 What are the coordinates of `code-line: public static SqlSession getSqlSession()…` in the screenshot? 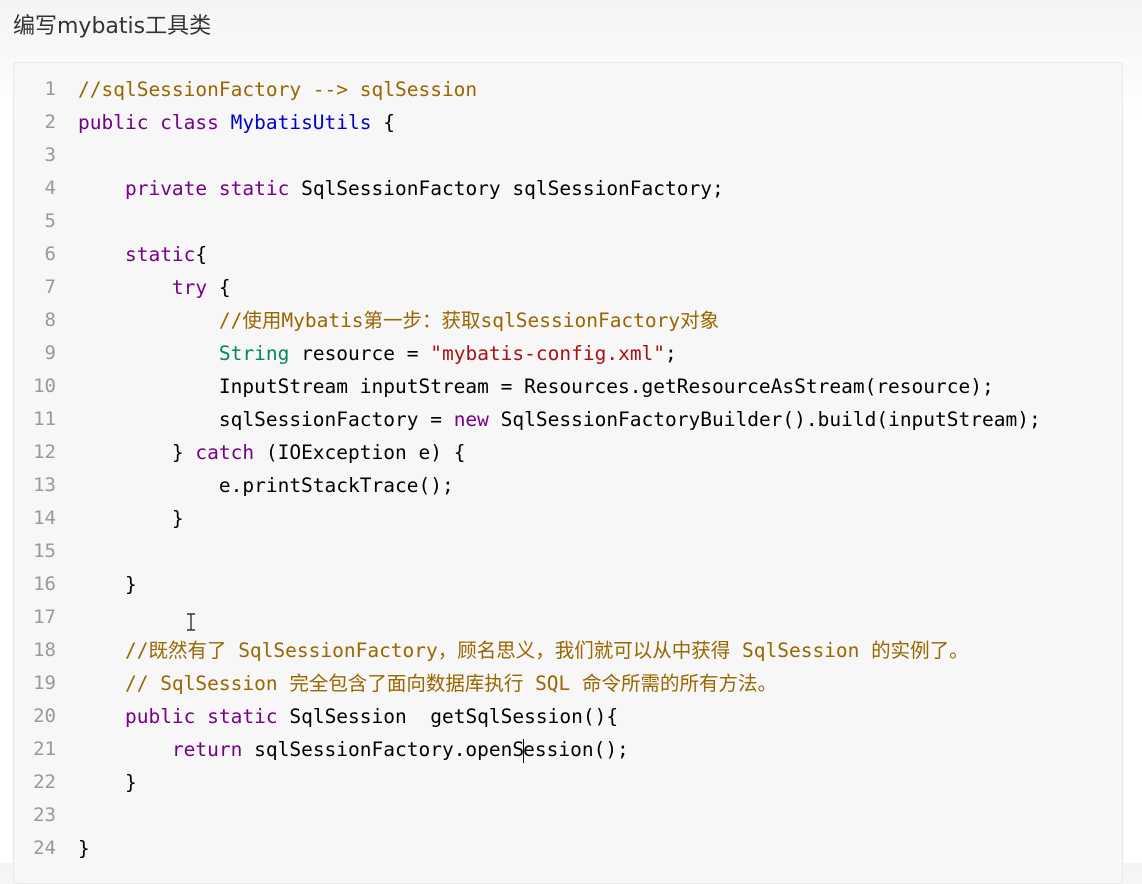 It's located at (600, 716).